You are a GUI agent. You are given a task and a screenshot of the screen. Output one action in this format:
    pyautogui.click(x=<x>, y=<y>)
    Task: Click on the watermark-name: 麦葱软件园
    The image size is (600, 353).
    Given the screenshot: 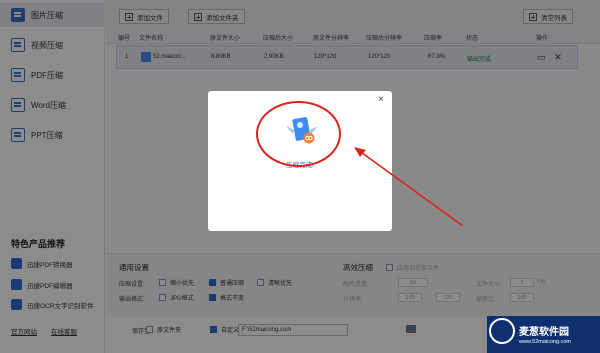 What is the action you would take?
    pyautogui.click(x=544, y=332)
    